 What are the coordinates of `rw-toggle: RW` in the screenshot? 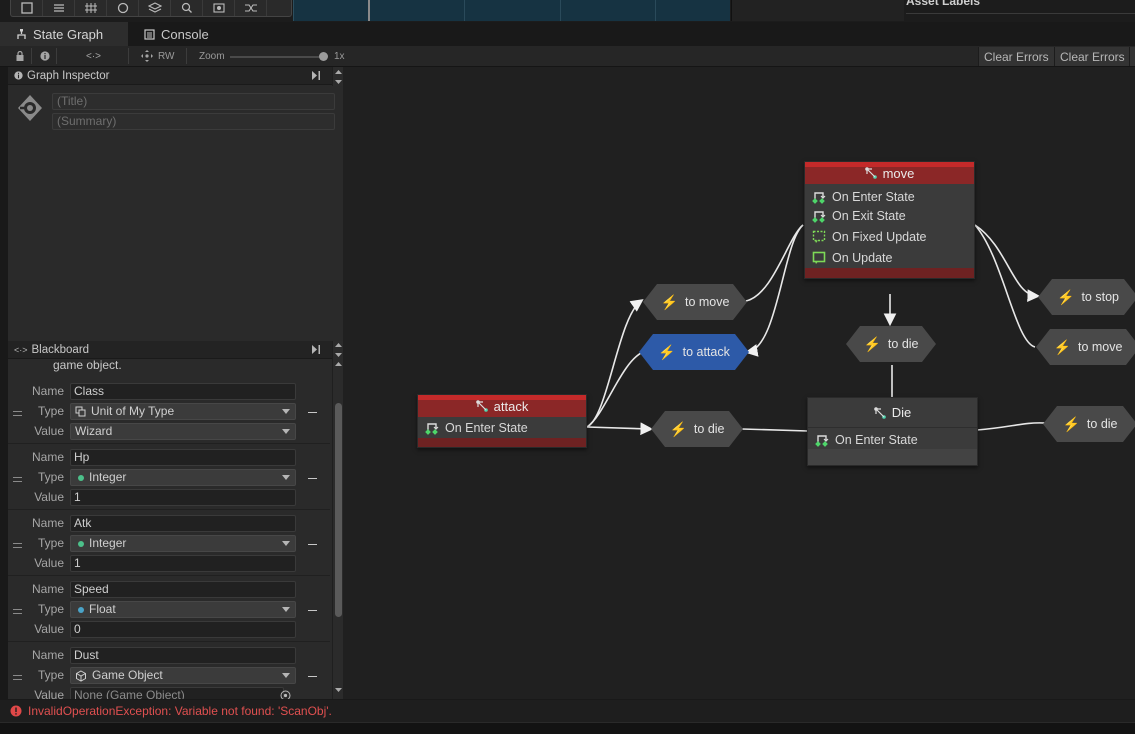 It's located at (157, 56).